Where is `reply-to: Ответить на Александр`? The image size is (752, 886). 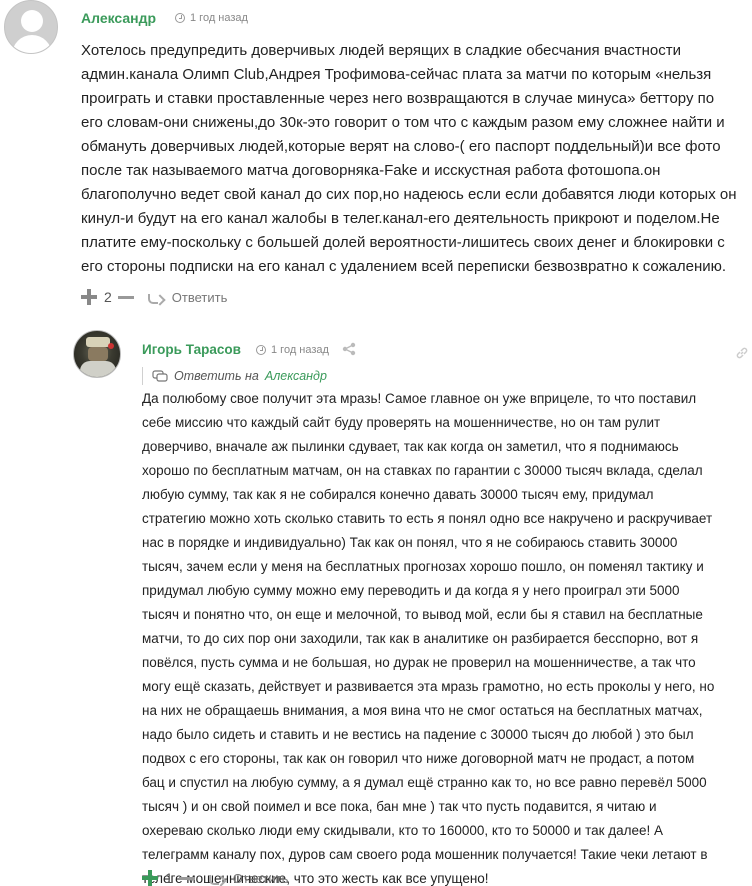
reply-to: Ответить на Александр is located at coordinates (239, 376).